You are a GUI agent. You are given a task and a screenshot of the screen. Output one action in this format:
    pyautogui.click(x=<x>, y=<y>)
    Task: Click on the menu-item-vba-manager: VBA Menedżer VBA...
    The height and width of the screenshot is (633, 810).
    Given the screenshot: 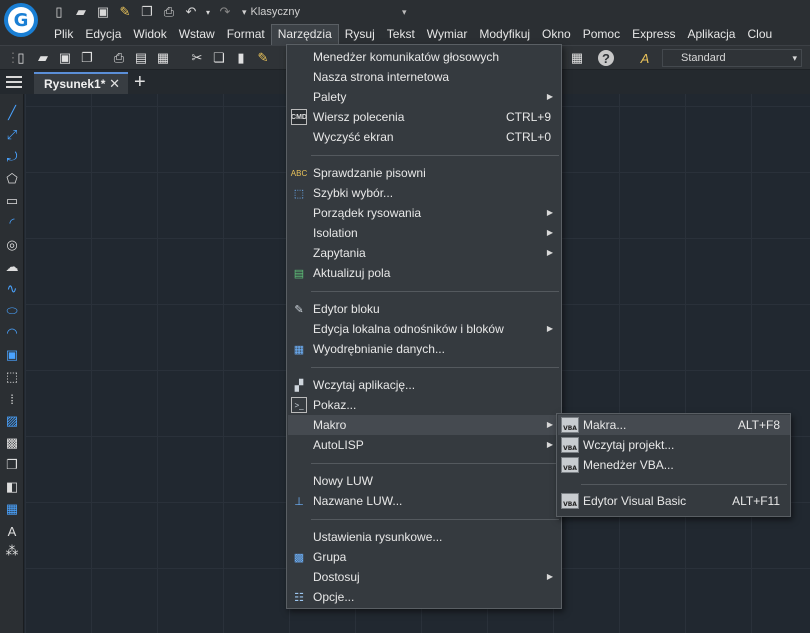 What is the action you would take?
    pyautogui.click(x=674, y=465)
    